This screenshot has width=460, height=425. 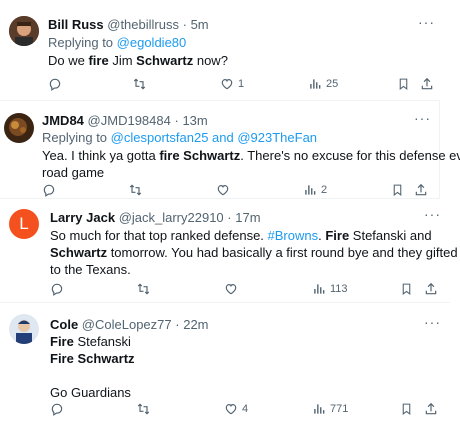 What do you see at coordinates (332, 84) in the screenshot?
I see `view-count: 25` at bounding box center [332, 84].